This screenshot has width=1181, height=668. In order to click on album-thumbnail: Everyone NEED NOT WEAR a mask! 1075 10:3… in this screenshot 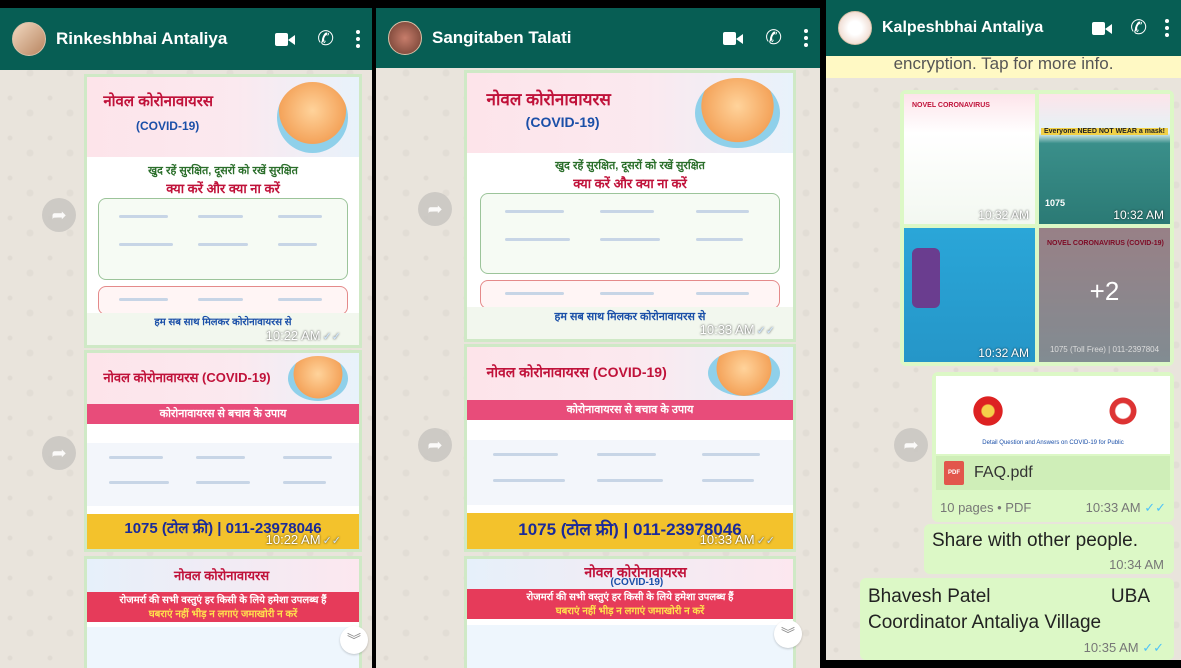, I will do `click(1104, 159)`.